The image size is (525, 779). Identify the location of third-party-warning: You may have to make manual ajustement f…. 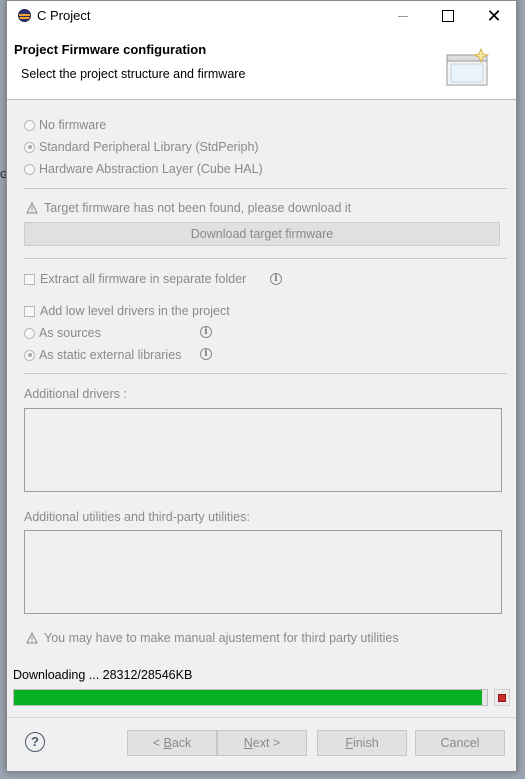
(212, 638).